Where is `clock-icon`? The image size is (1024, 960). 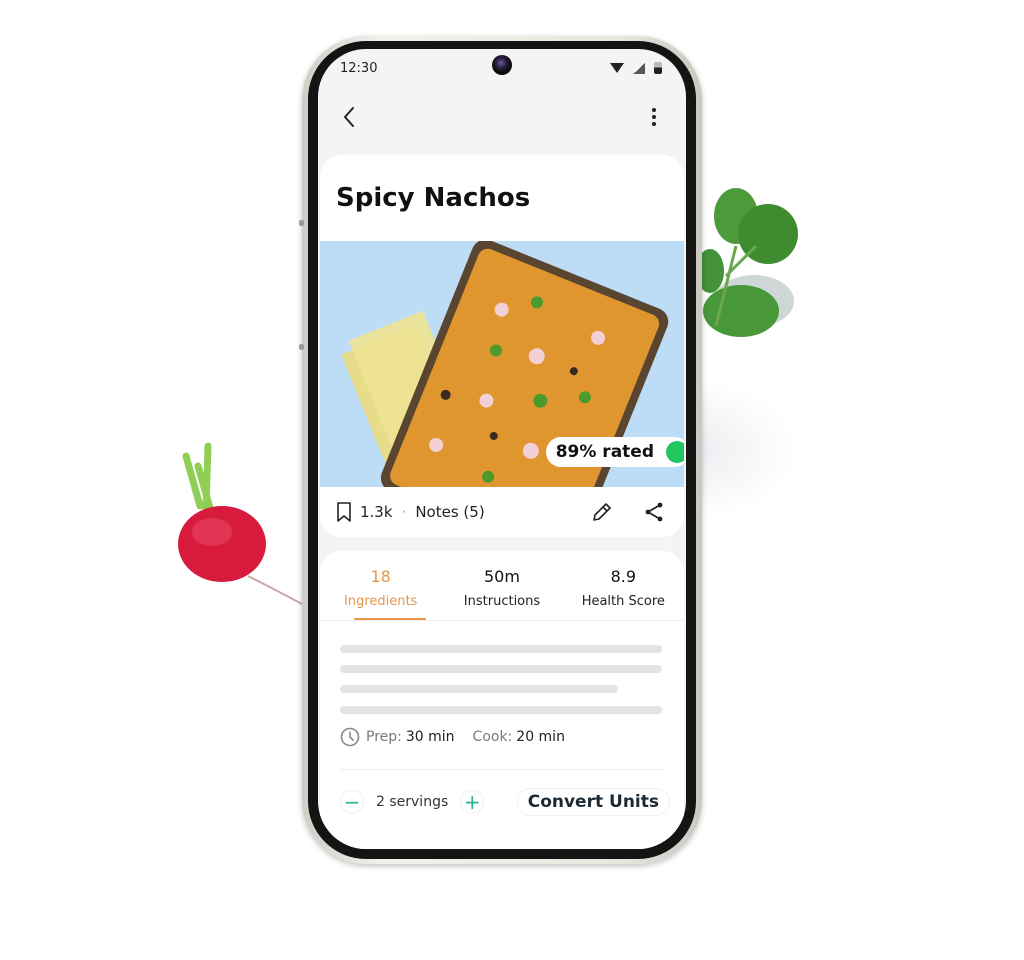 clock-icon is located at coordinates (350, 737).